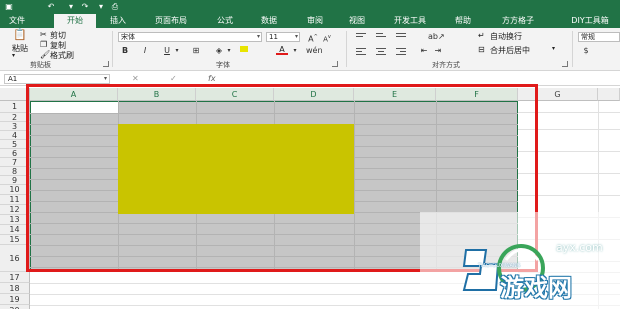  Describe the element at coordinates (13, 55) in the screenshot. I see `paste-dropdown-icon: ▾` at that location.